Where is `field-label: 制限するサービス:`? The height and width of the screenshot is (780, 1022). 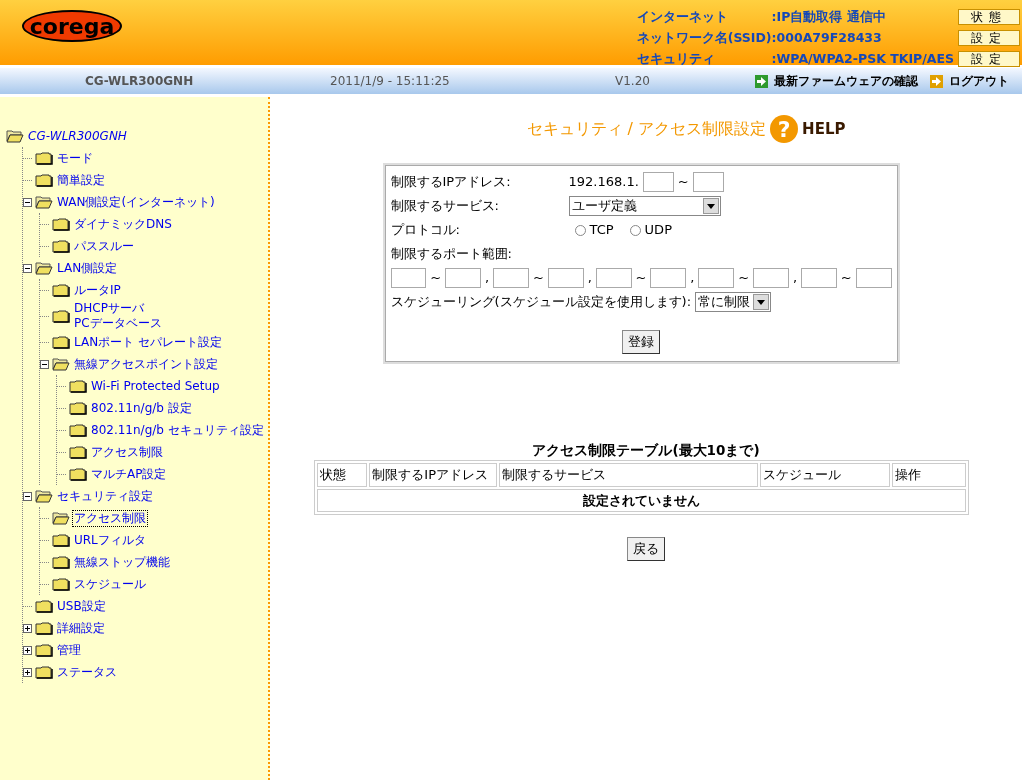 field-label: 制限するサービス: is located at coordinates (445, 206).